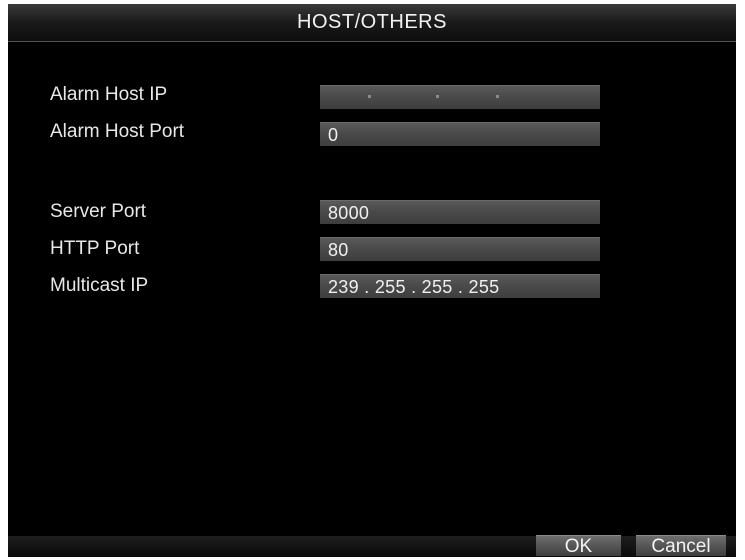  What do you see at coordinates (95, 248) in the screenshot?
I see `http-port-label: HTTP Port` at bounding box center [95, 248].